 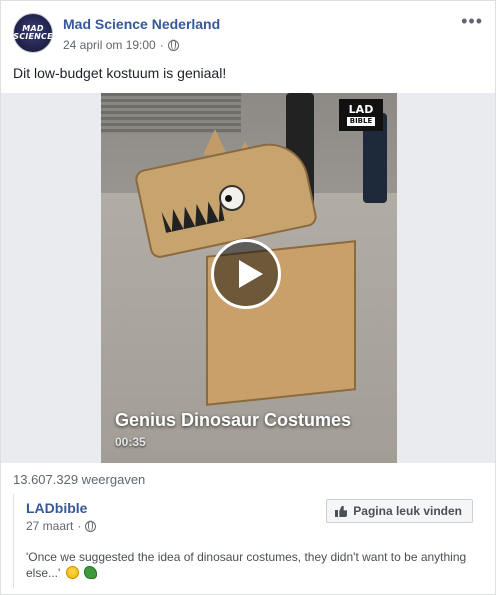 I want to click on video-title: Genius Dinosaur Costumes, so click(x=233, y=420).